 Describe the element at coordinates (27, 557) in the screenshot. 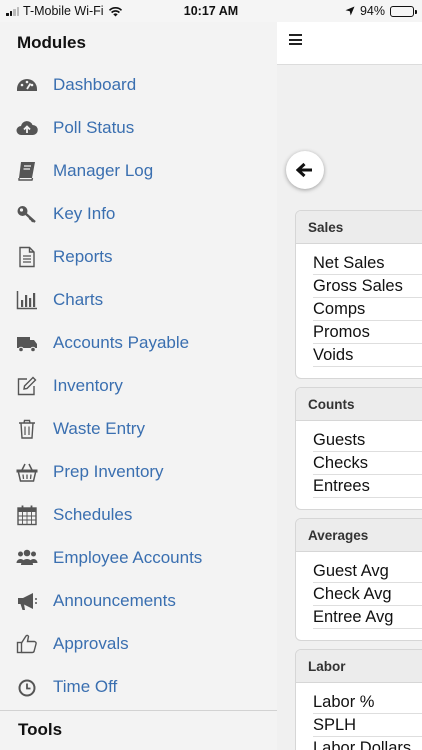

I see `users-icon` at that location.